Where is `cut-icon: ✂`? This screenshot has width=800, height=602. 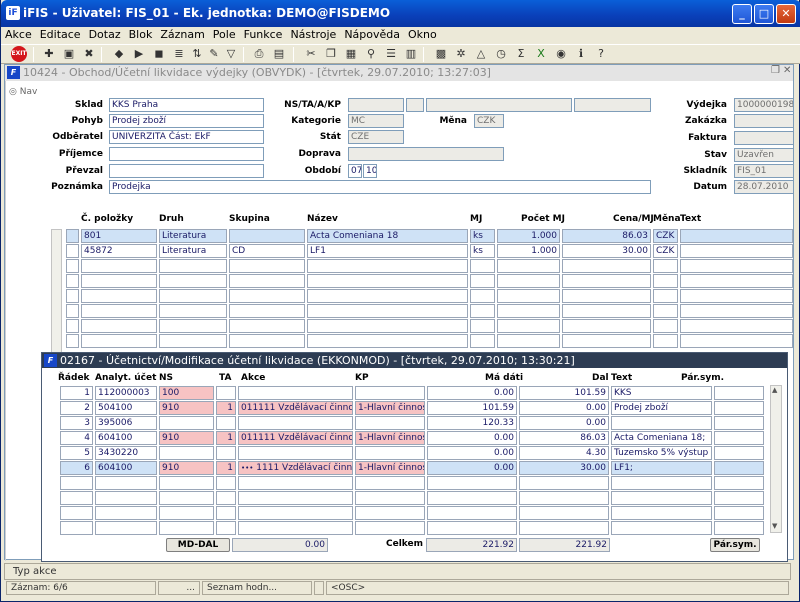 cut-icon: ✂ is located at coordinates (311, 54).